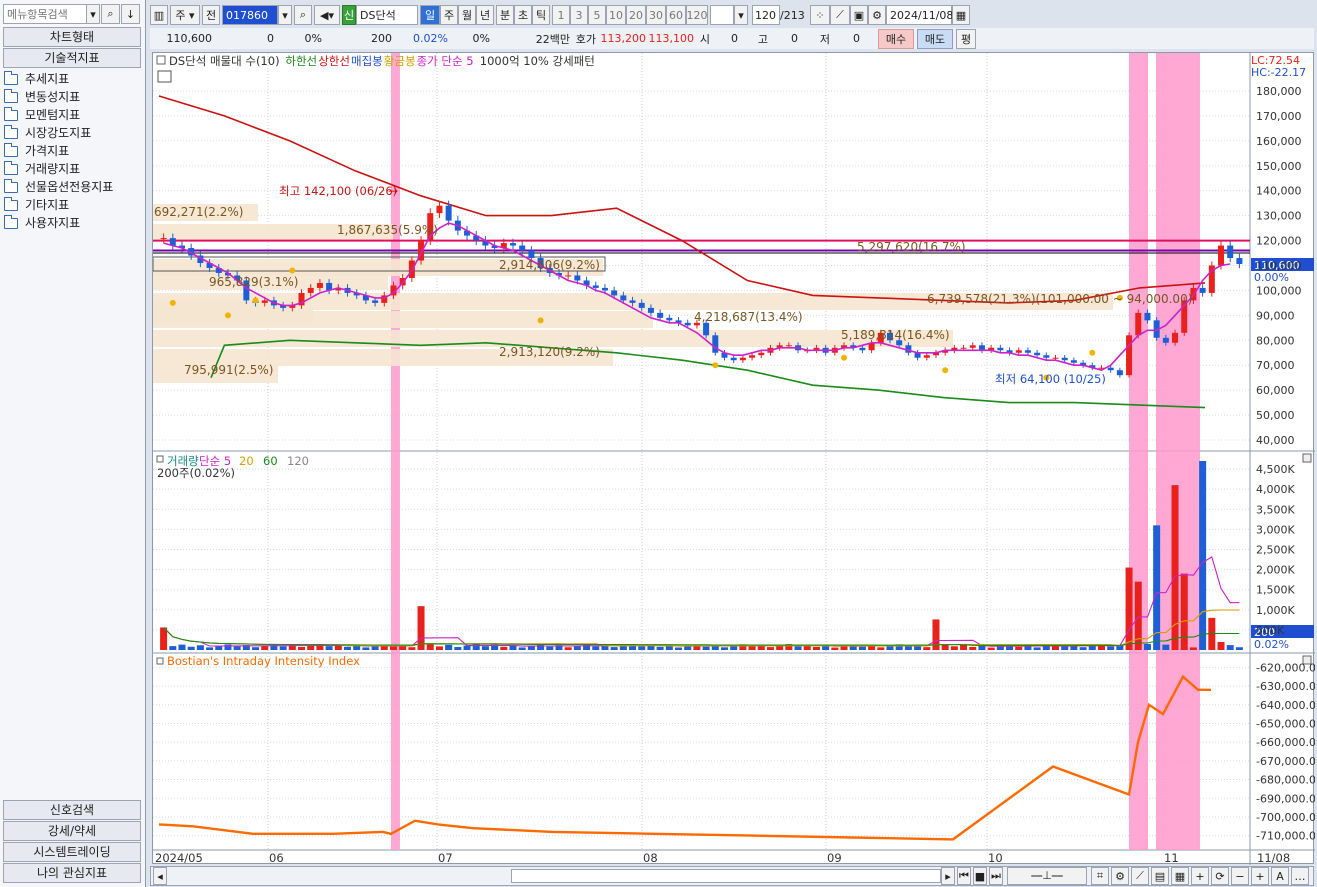 The image size is (1317, 887). Describe the element at coordinates (73, 169) in the screenshot. I see `tree-item: 거래량지표` at that location.